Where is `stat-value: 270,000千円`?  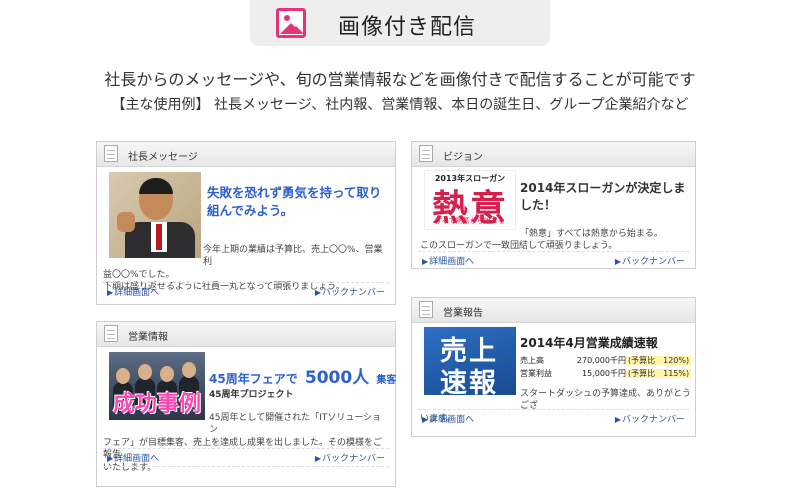 stat-value: 270,000千円 is located at coordinates (601, 360).